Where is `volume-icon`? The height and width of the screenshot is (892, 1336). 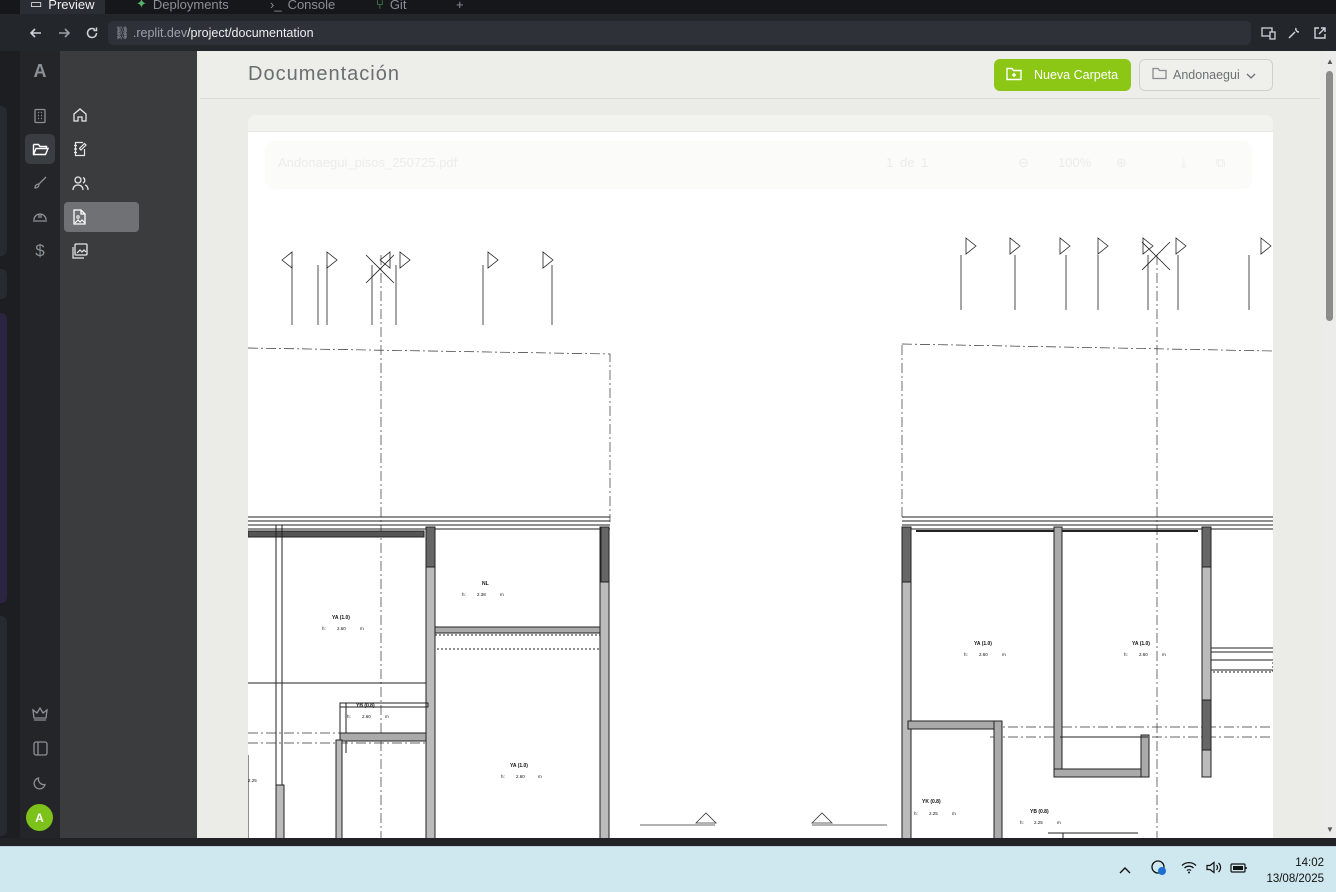 volume-icon is located at coordinates (1214, 869).